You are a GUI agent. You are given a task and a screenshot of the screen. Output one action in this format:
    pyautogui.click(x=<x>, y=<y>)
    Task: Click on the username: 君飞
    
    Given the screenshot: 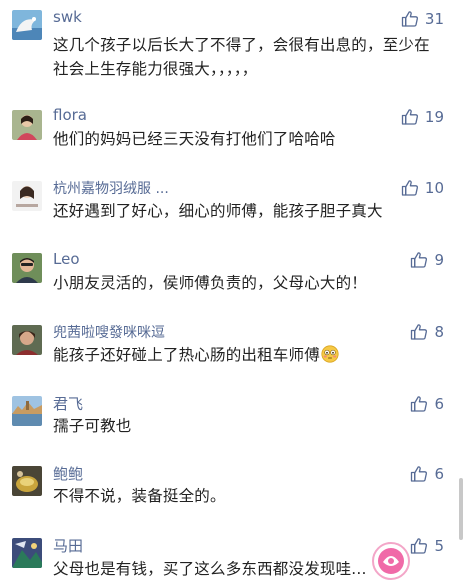 What is the action you would take?
    pyautogui.click(x=68, y=403)
    